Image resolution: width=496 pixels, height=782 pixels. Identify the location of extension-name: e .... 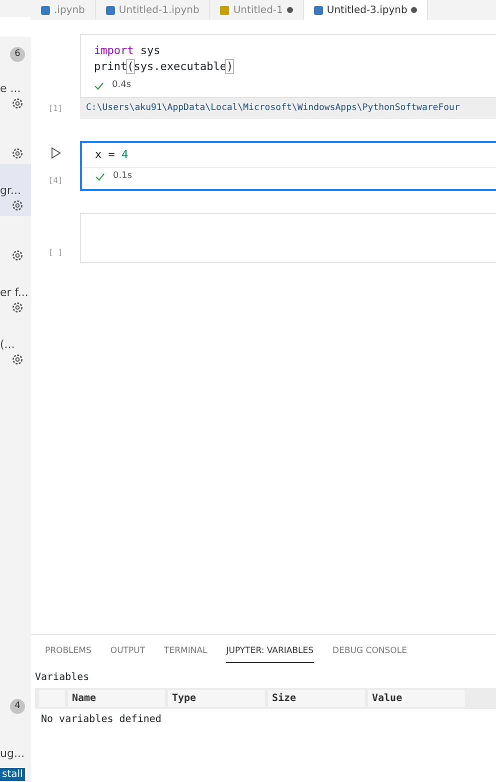
(10, 88).